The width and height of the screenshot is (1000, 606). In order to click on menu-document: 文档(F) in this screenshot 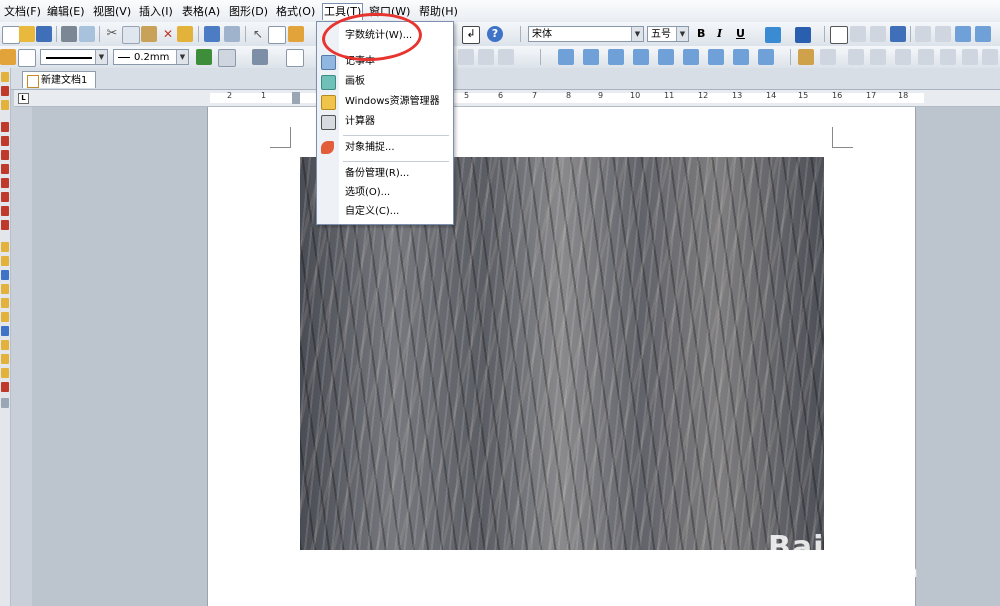, I will do `click(22, 11)`.